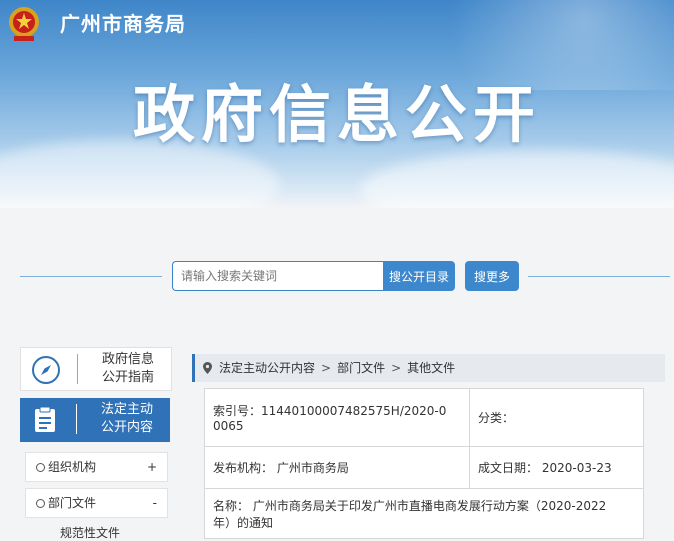 This screenshot has width=674, height=541. I want to click on index-cell: 索引号：11440100007482575H/2020-0 0065, so click(337, 417).